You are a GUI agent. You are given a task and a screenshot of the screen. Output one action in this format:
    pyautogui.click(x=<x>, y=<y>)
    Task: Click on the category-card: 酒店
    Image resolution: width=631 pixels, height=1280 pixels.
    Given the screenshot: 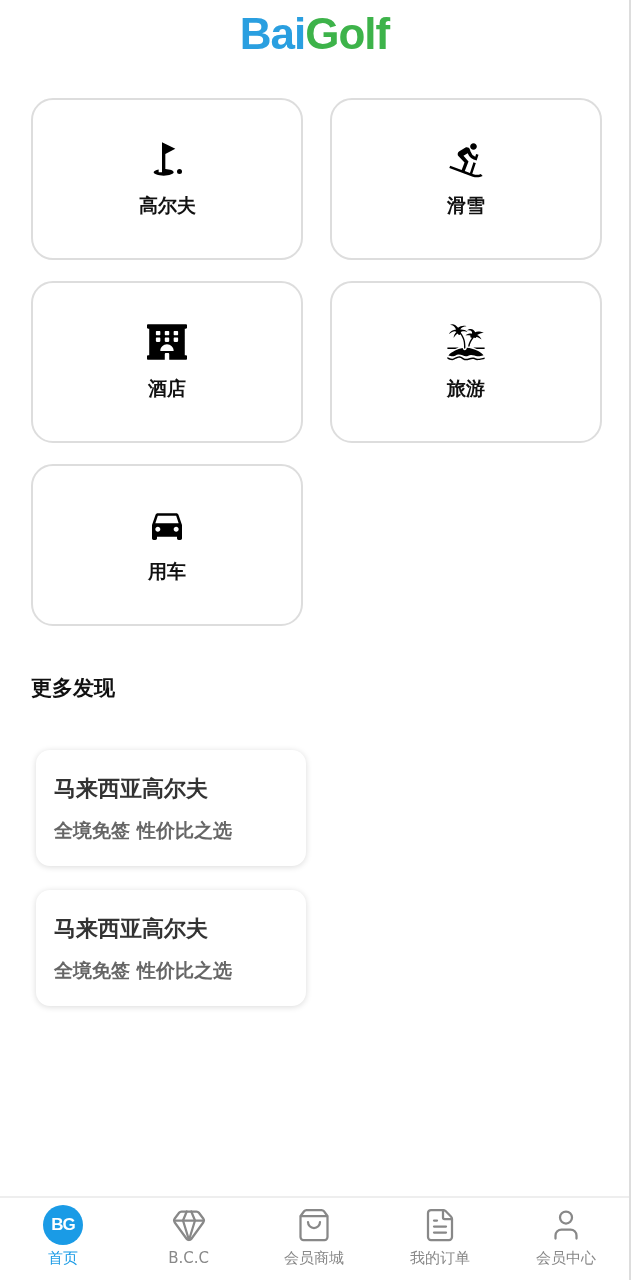 What is the action you would take?
    pyautogui.click(x=167, y=362)
    